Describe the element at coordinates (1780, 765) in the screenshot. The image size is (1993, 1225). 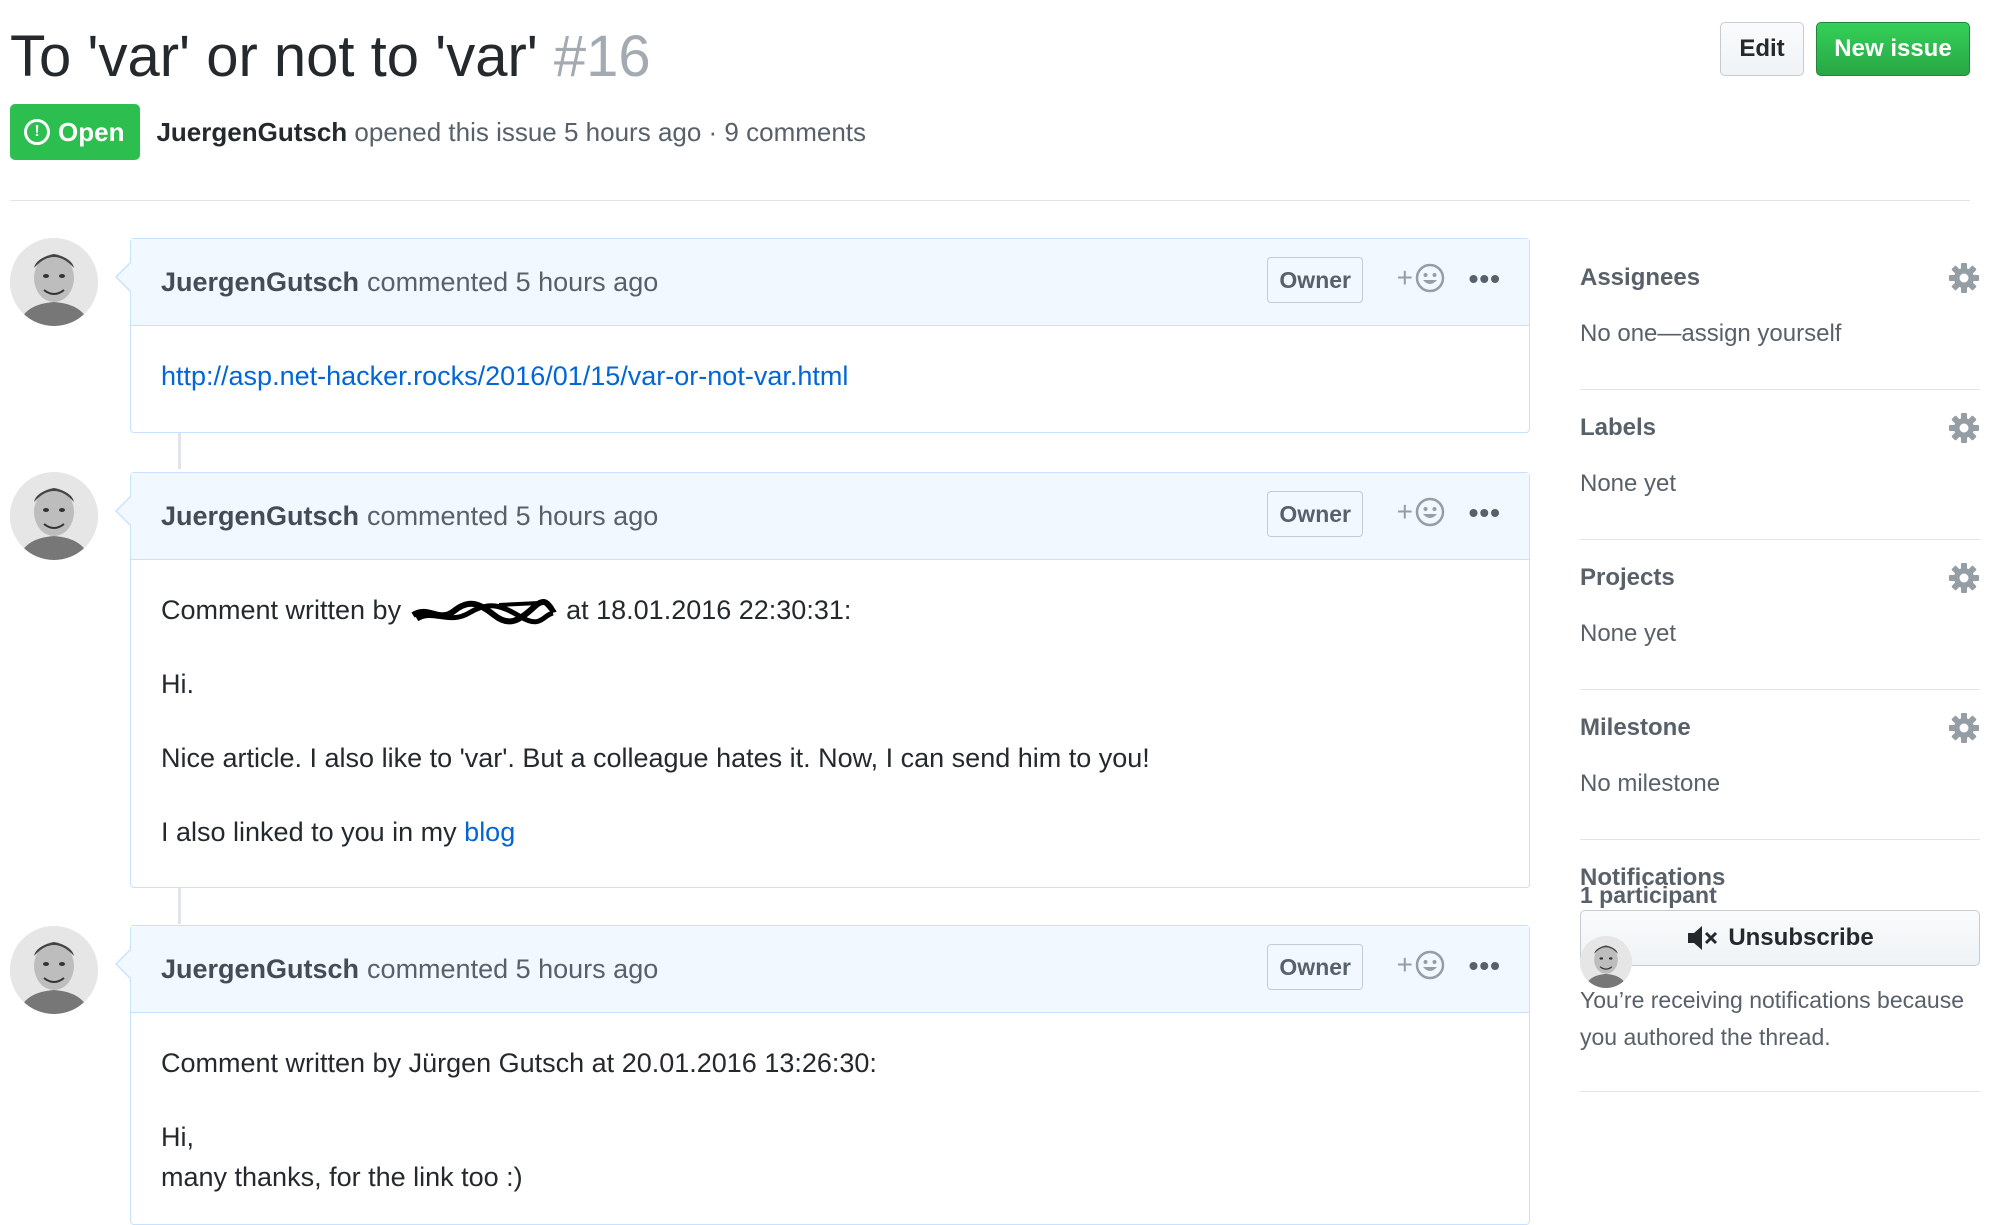
I see `sidebar-milestone: Milestone No milestone` at that location.